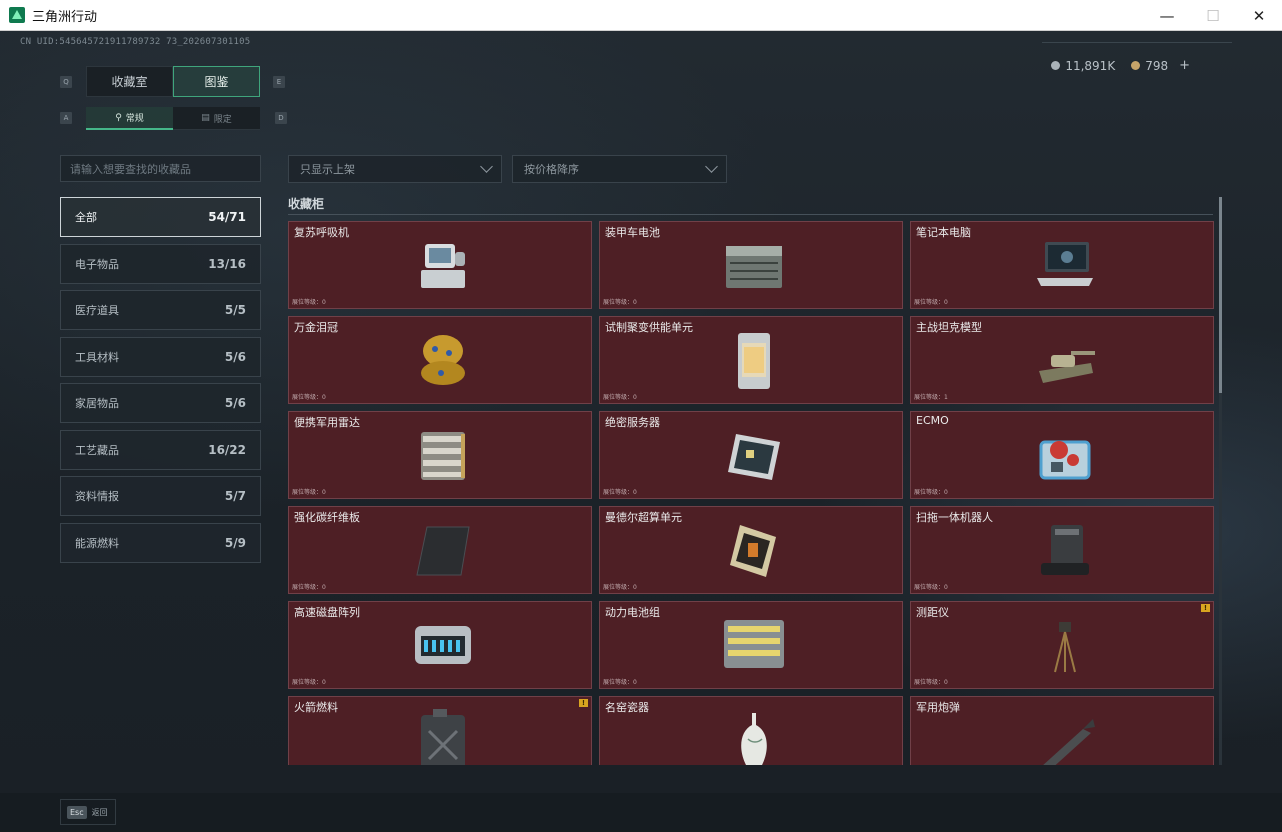  What do you see at coordinates (97, 264) in the screenshot?
I see `category-label: 电子物品` at bounding box center [97, 264].